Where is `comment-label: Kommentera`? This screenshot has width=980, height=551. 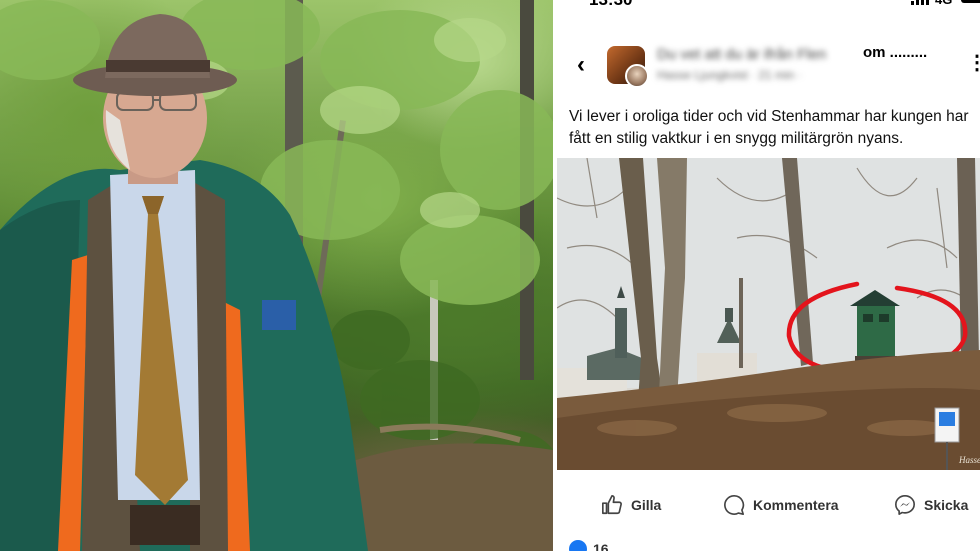
comment-label: Kommentera is located at coordinates (796, 505).